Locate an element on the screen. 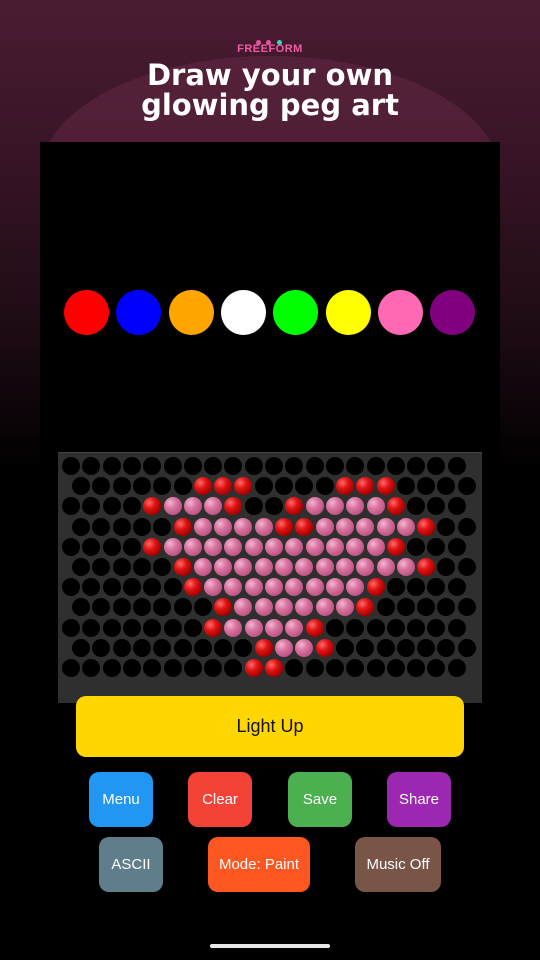 Image resolution: width=540 pixels, height=960 pixels. color-swatch-pink is located at coordinates (400, 312).